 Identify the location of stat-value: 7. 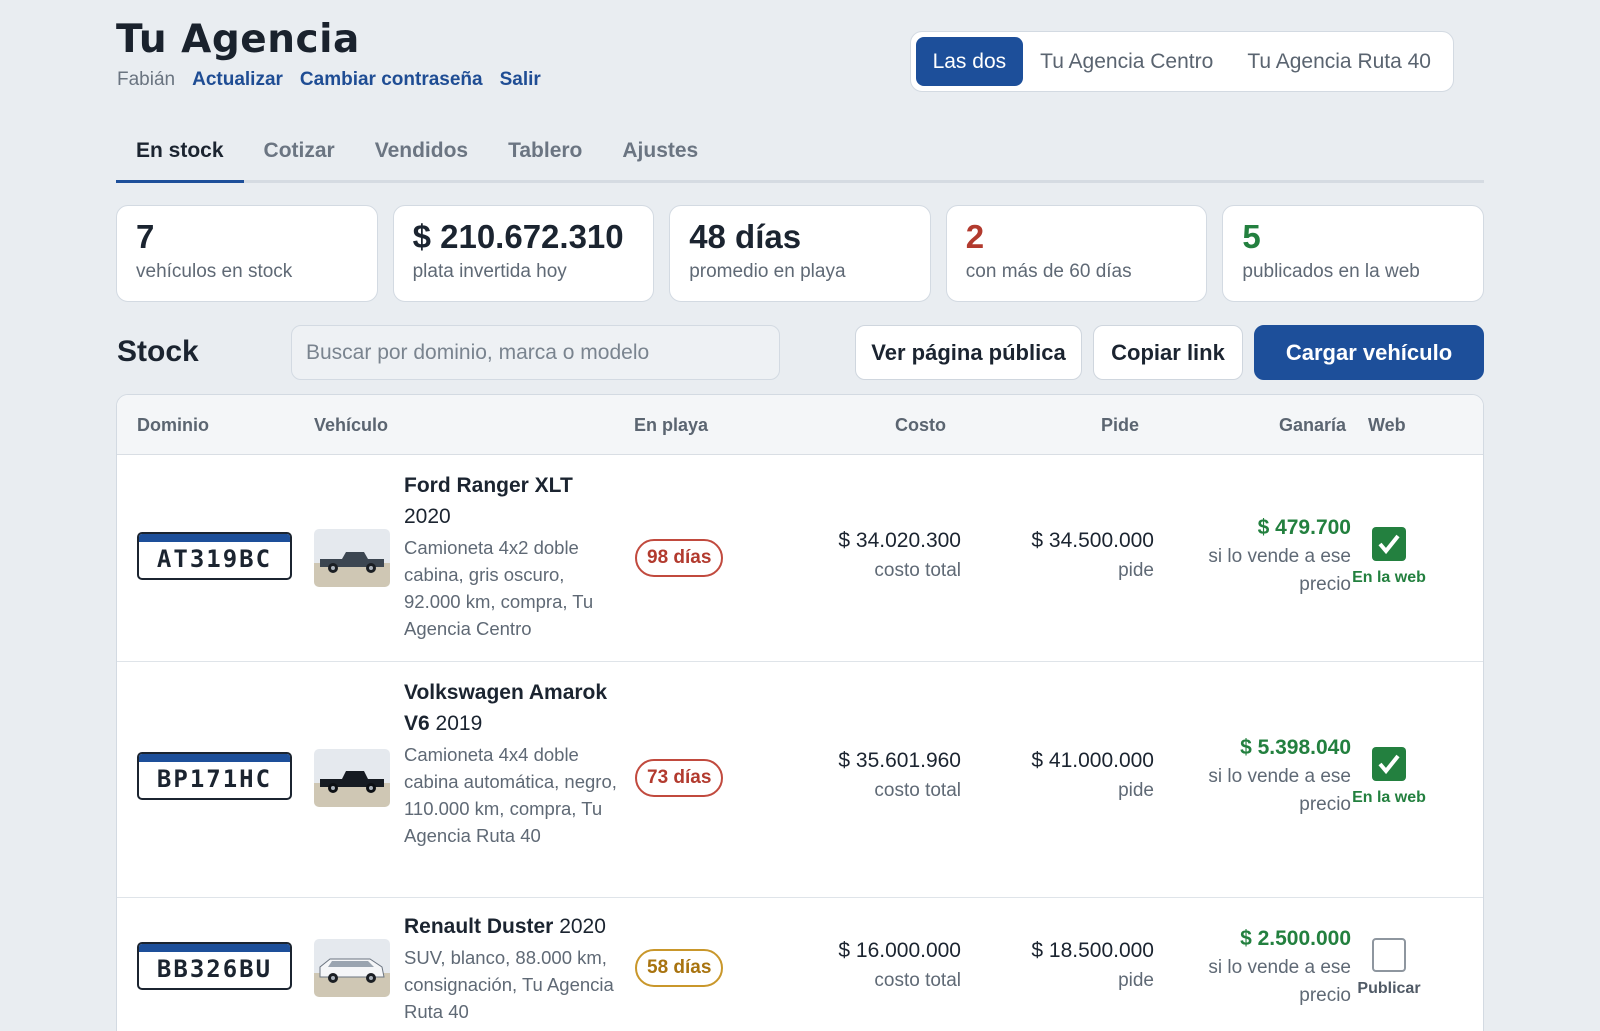
(145, 236).